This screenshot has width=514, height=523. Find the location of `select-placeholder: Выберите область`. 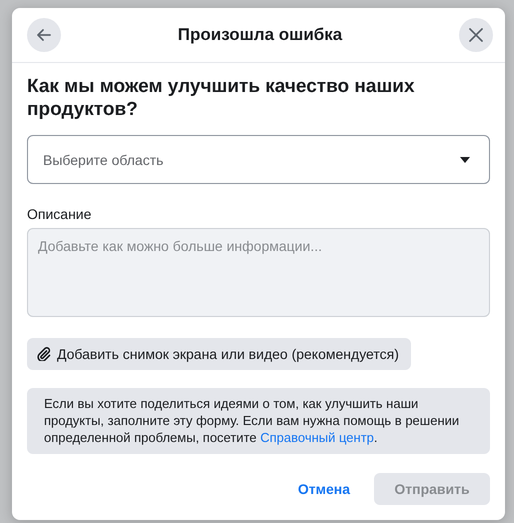

select-placeholder: Выберите область is located at coordinates (103, 160).